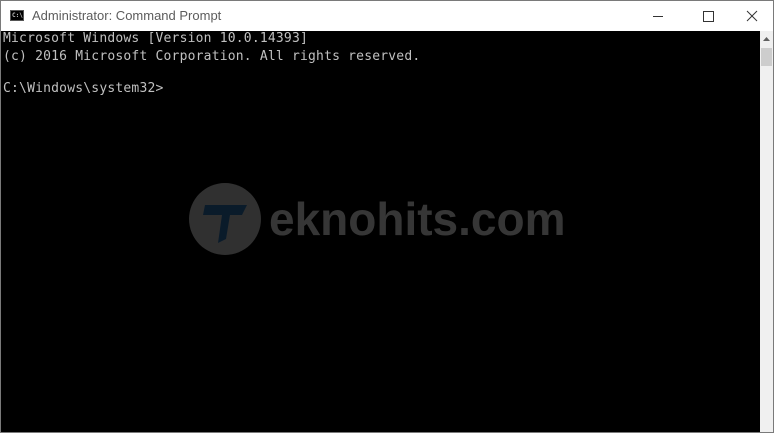 The image size is (774, 433). I want to click on console-line: Microsoft Windows [Version 10.0.14393], so click(156, 38).